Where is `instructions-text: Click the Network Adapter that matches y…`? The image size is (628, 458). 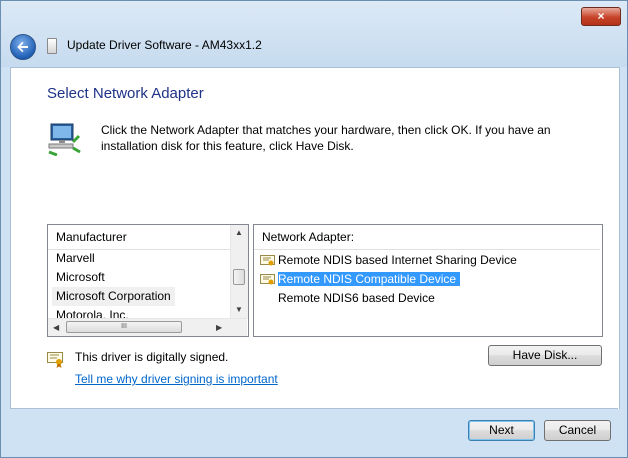
instructions-text: Click the Network Adapter that matches y… is located at coordinates (326, 138).